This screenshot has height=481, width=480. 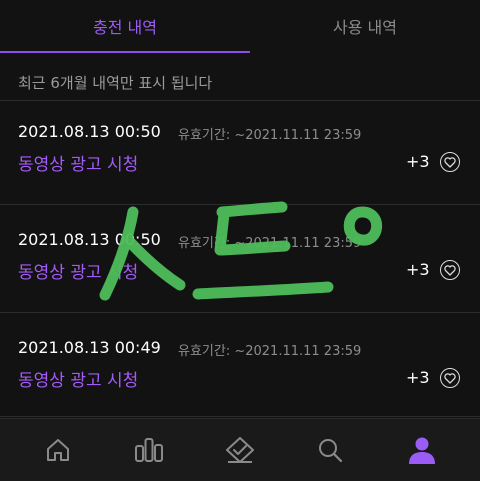 I want to click on bar-chart-icon, so click(x=149, y=450).